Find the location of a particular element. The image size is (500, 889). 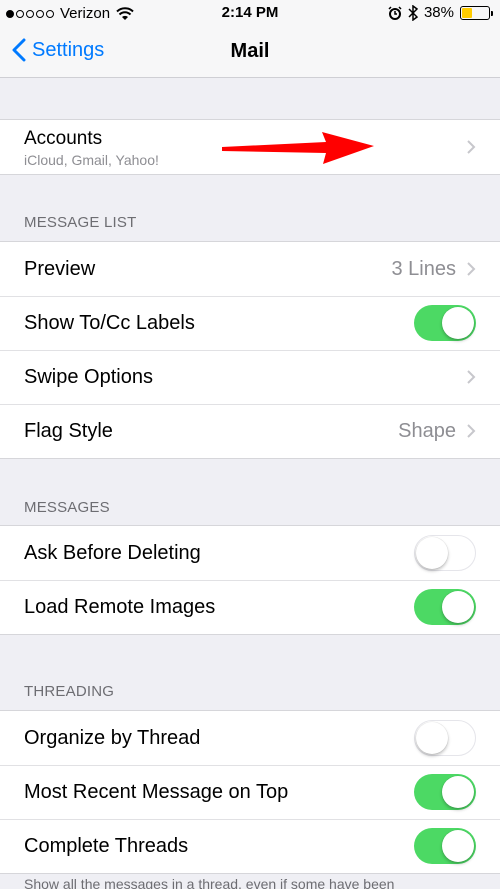

swipe-options-label: Swipe Options is located at coordinates (88, 376).